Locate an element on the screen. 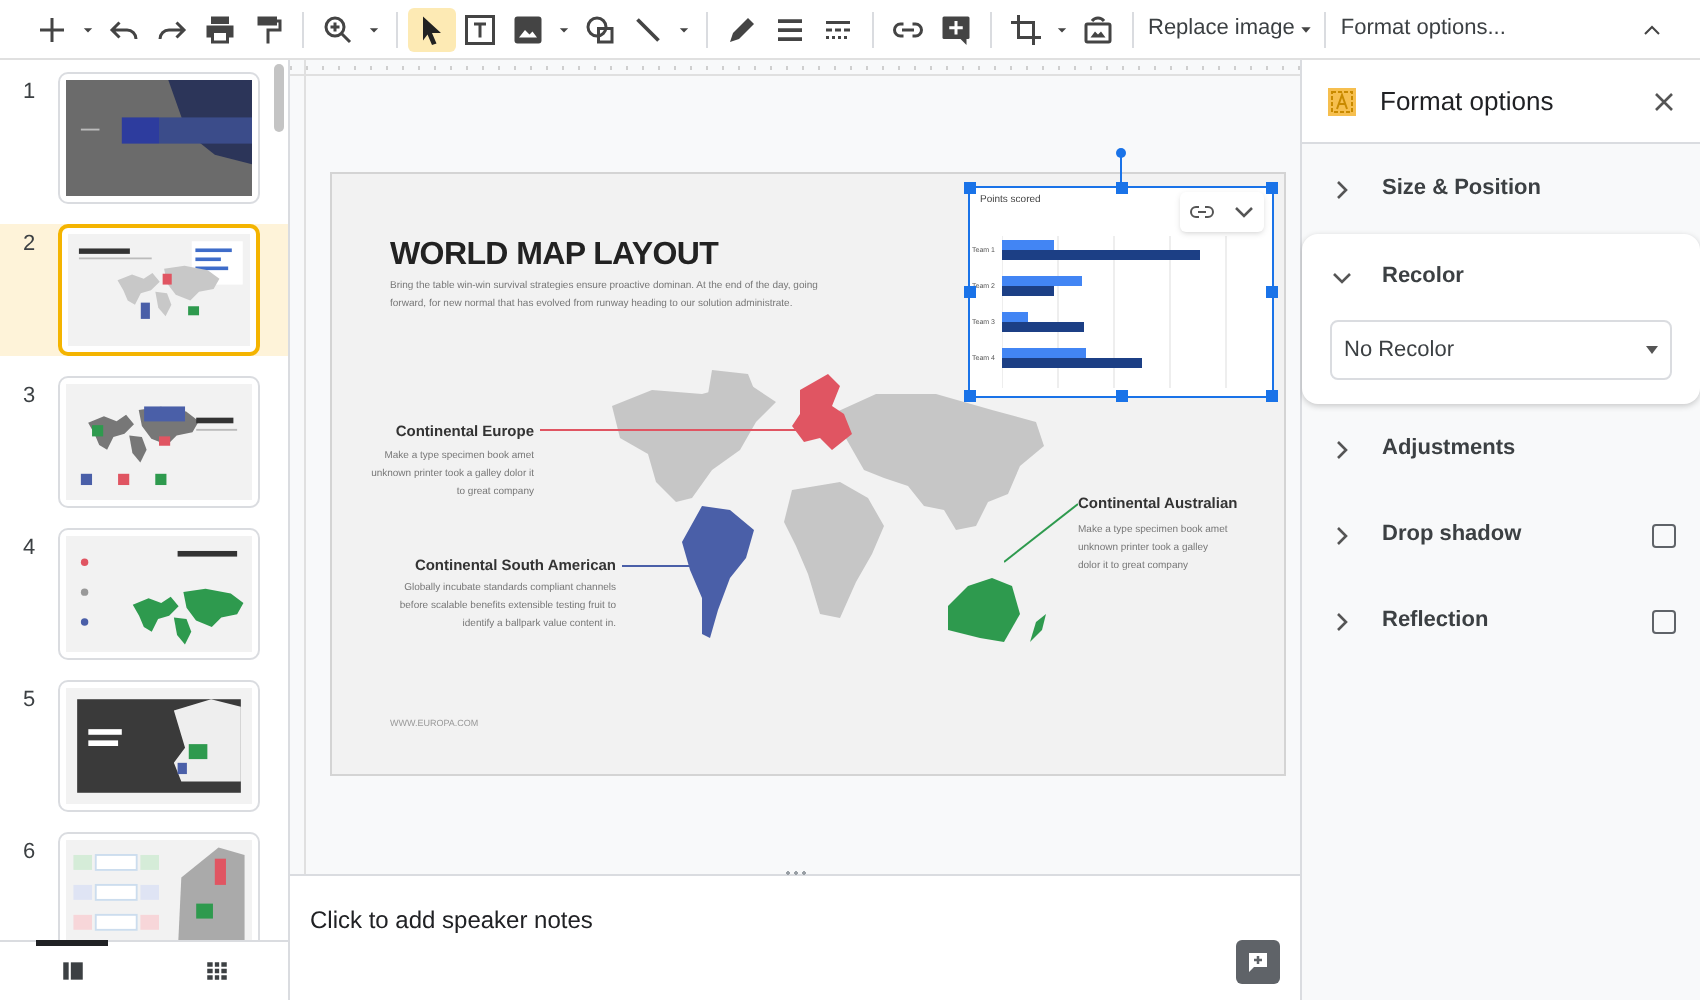  slide-number: 4 is located at coordinates (29, 549).